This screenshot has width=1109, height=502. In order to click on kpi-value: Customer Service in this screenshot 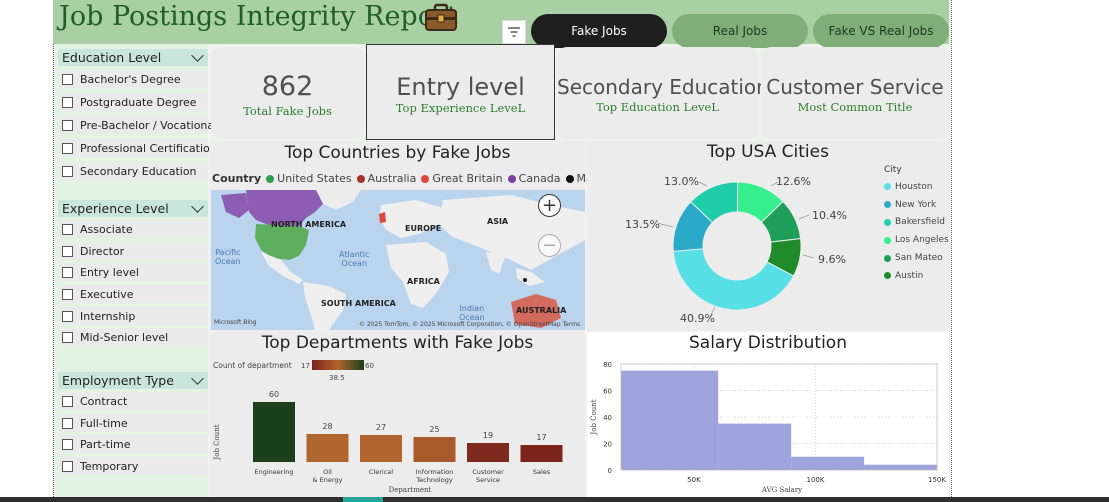, I will do `click(855, 87)`.